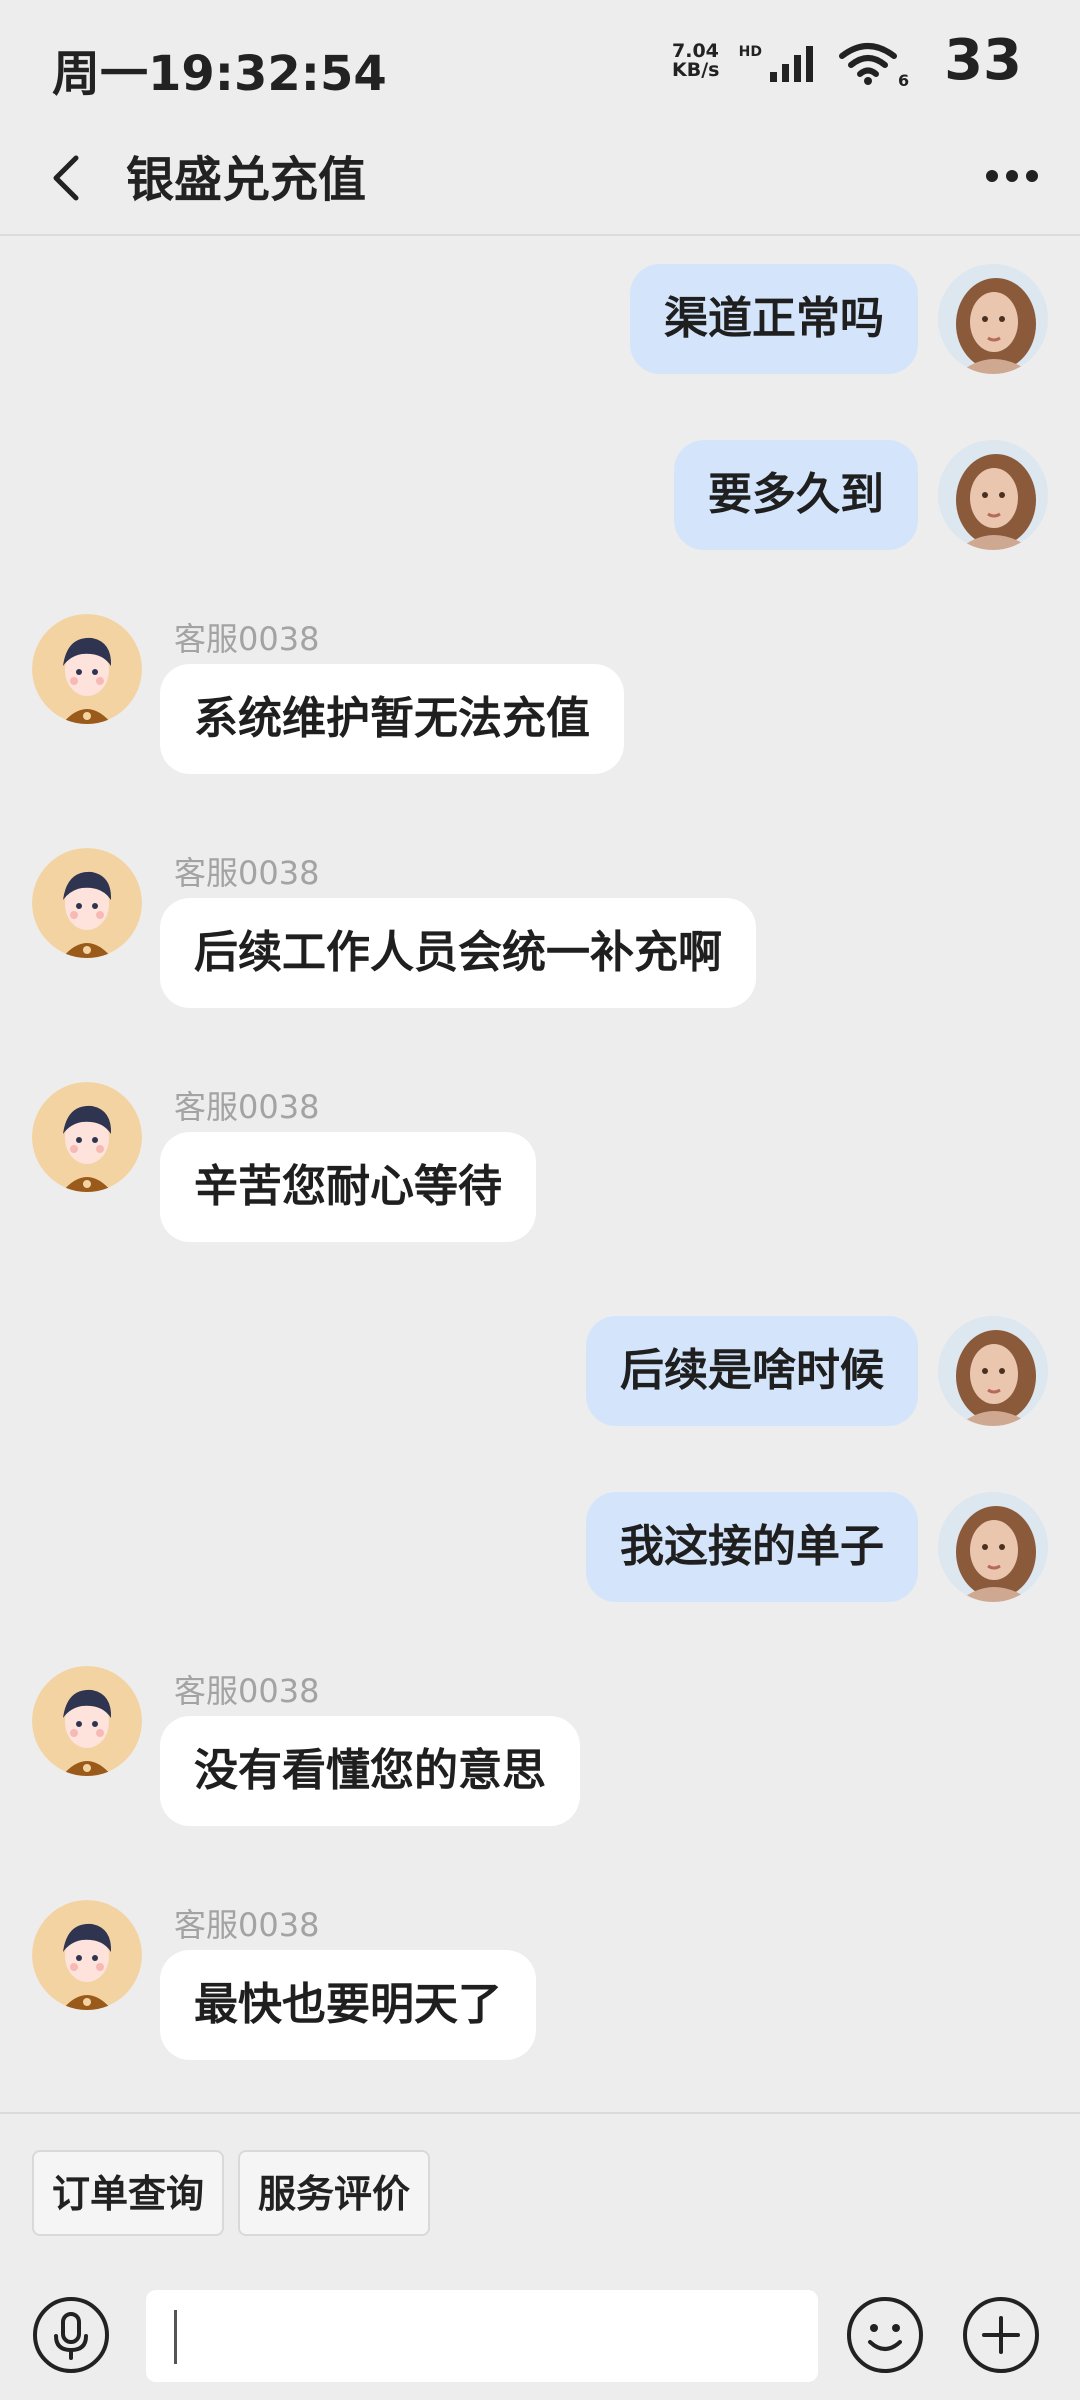 The height and width of the screenshot is (2400, 1080). What do you see at coordinates (822, 60) in the screenshot?
I see `status-indicators: 7.04 KB/s HD 6 33` at bounding box center [822, 60].